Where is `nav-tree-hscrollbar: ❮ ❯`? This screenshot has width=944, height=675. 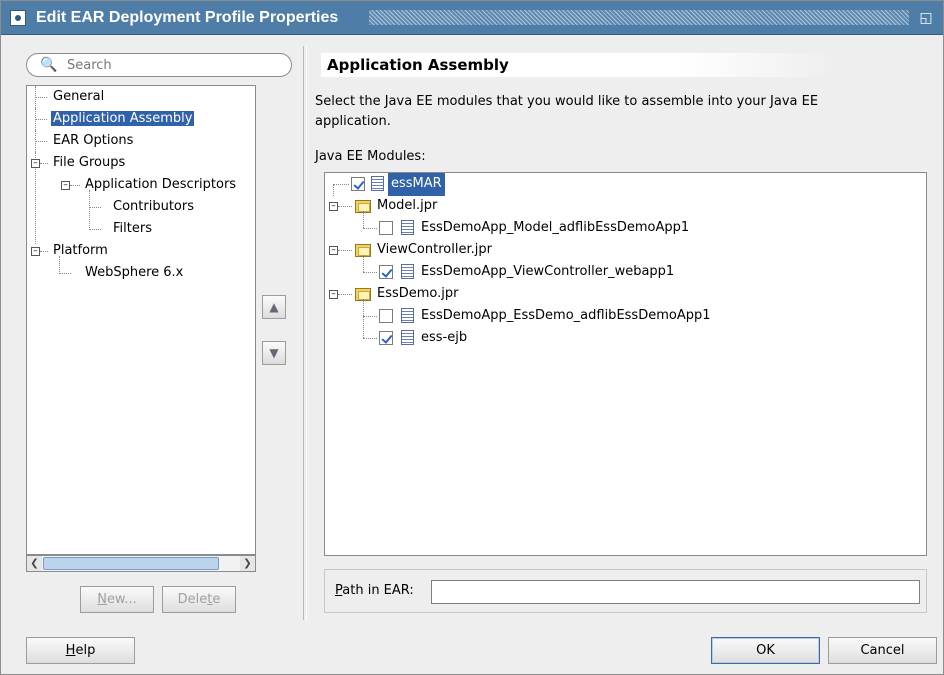 nav-tree-hscrollbar: ❮ ❯ is located at coordinates (141, 563).